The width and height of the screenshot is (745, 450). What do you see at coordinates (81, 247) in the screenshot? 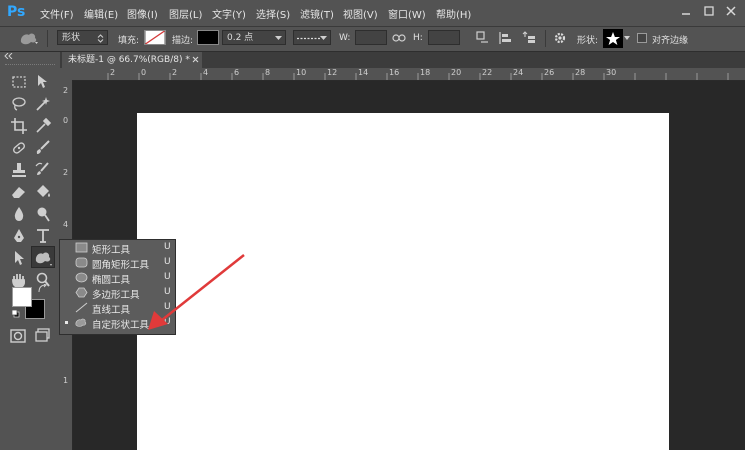
I see `rectangle-icon` at bounding box center [81, 247].